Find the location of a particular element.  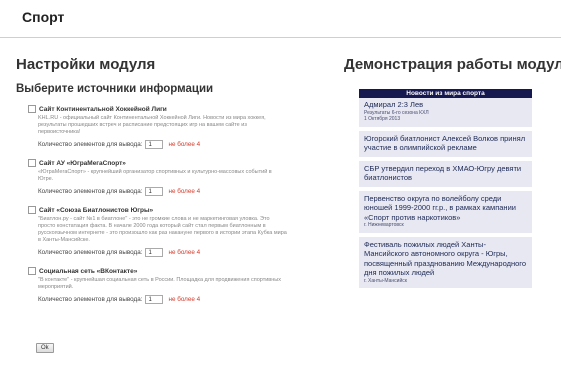

source-name: Социальная сеть «ВКонтакте» is located at coordinates (88, 271).